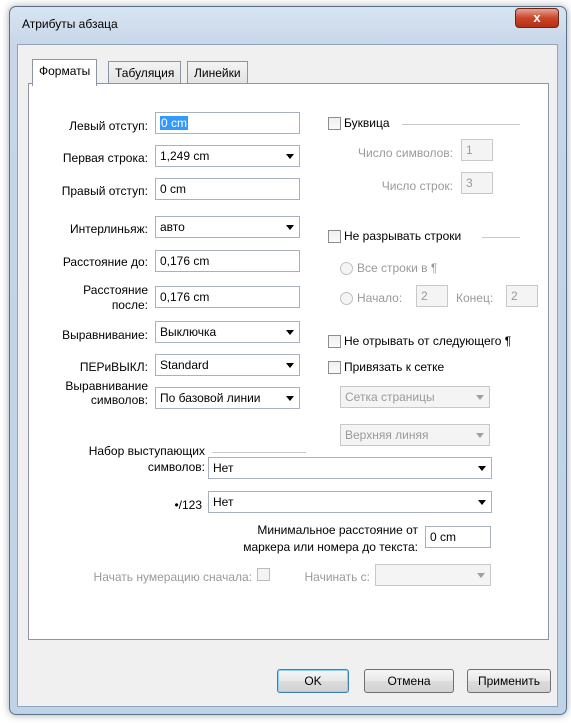 The height and width of the screenshot is (723, 571). I want to click on close-icon: x, so click(537, 17).